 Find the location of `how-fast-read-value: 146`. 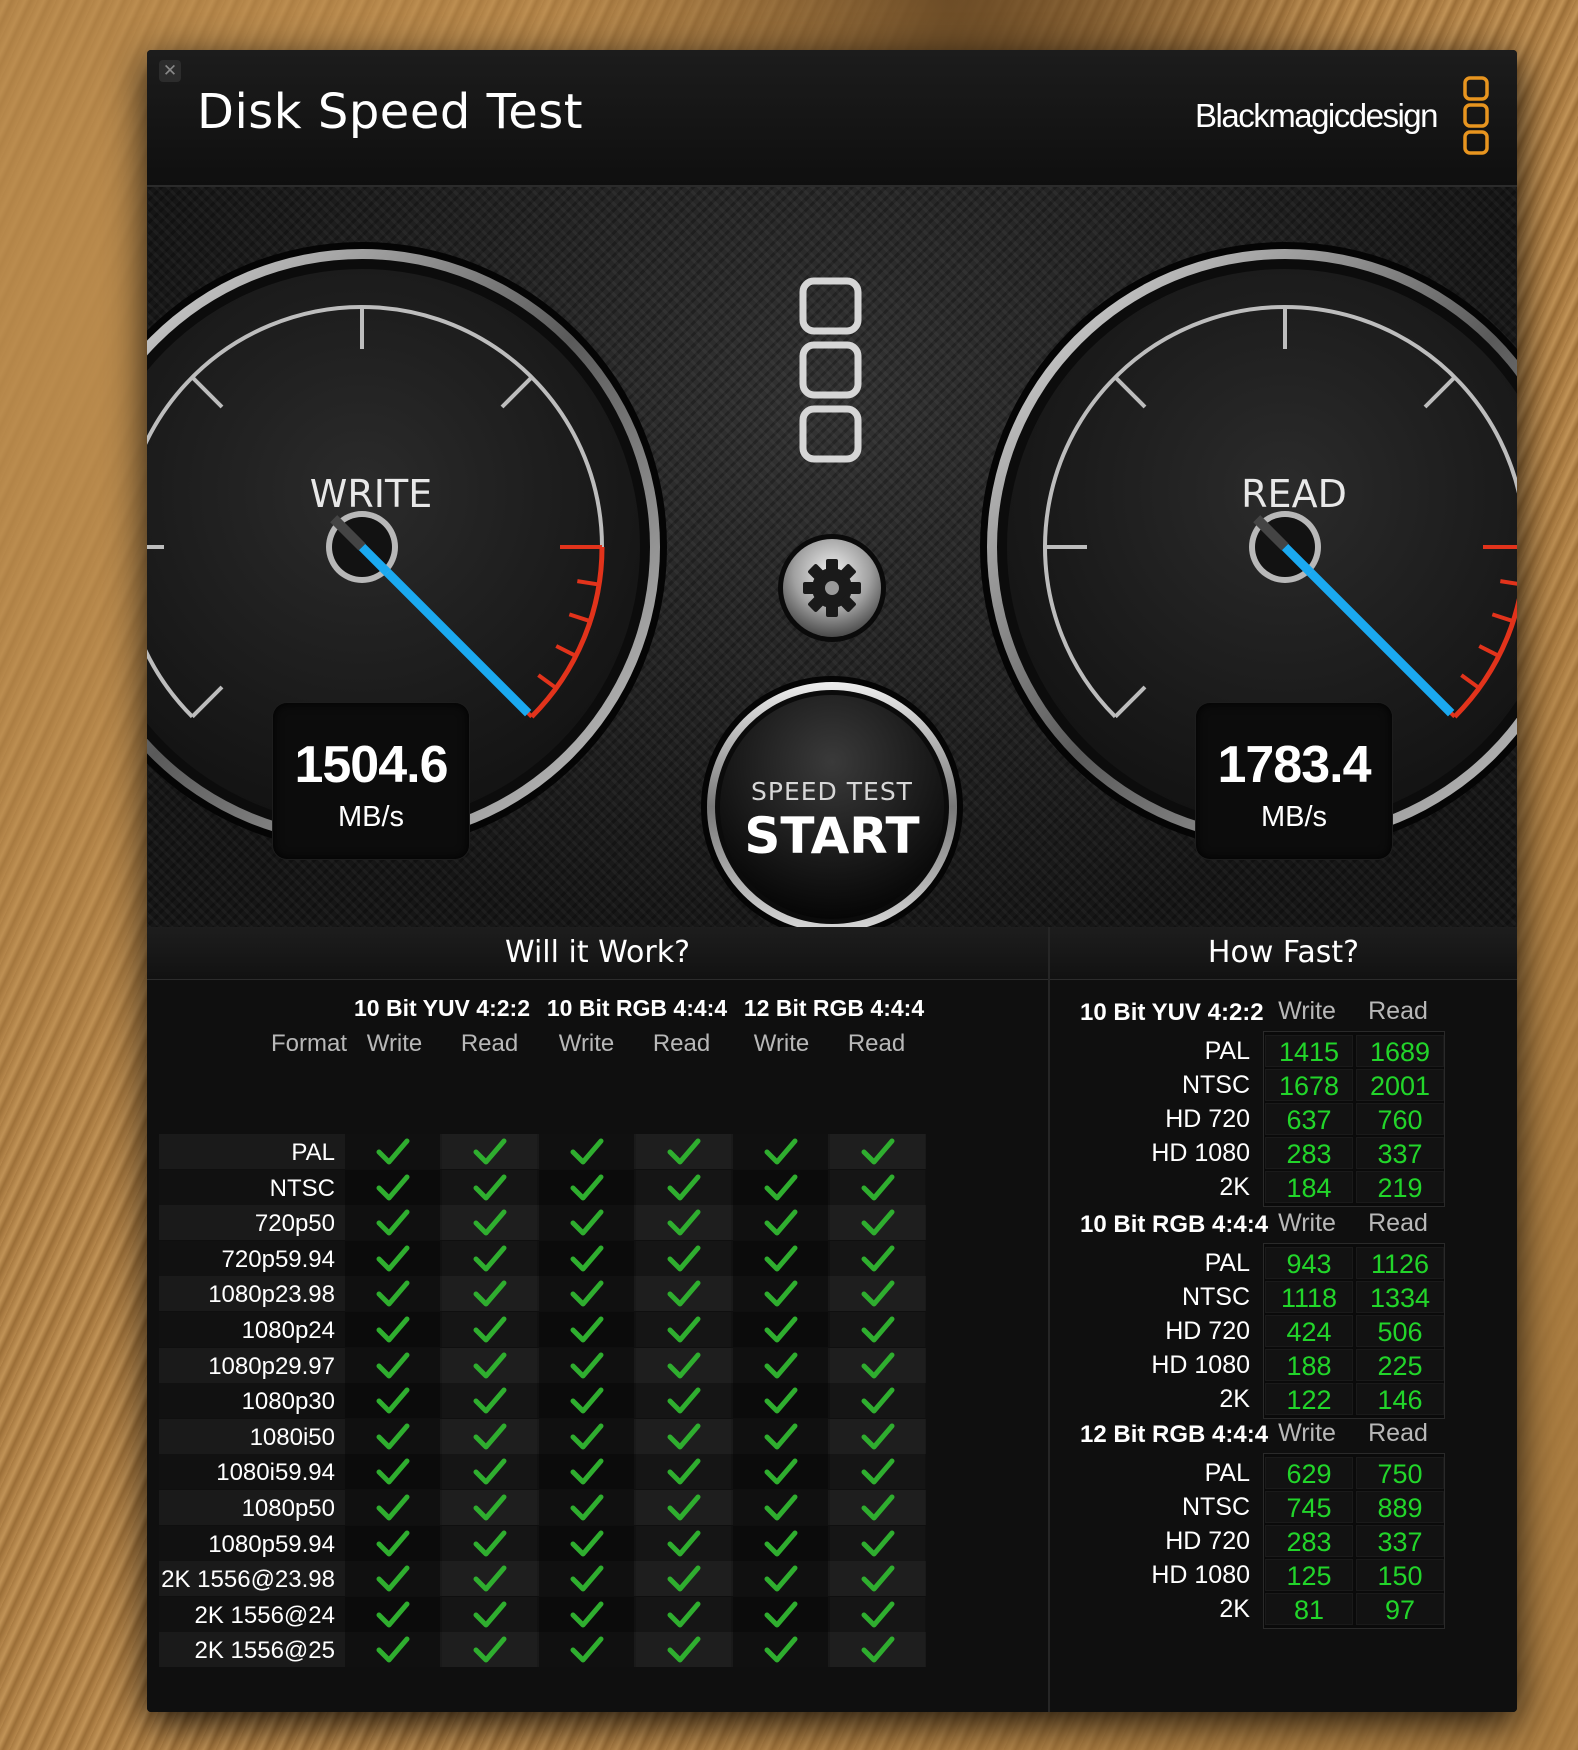

how-fast-read-value: 146 is located at coordinates (1400, 1399).